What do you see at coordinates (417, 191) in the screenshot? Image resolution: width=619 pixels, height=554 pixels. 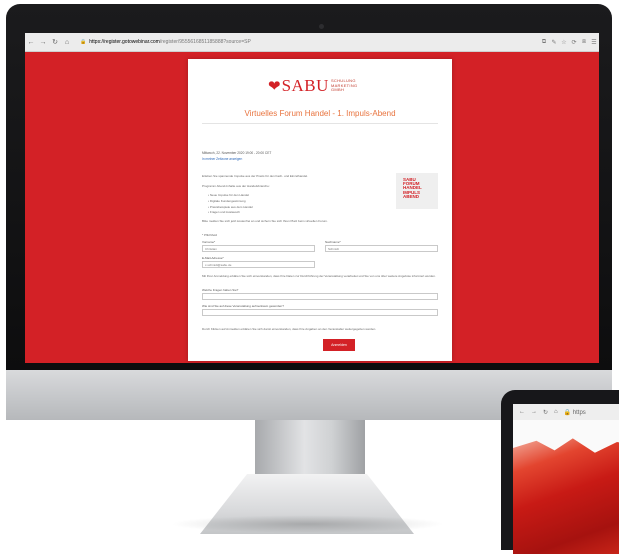 I see `promo-image: SABU FORUM HANDEL IMPULS ABEND` at bounding box center [417, 191].